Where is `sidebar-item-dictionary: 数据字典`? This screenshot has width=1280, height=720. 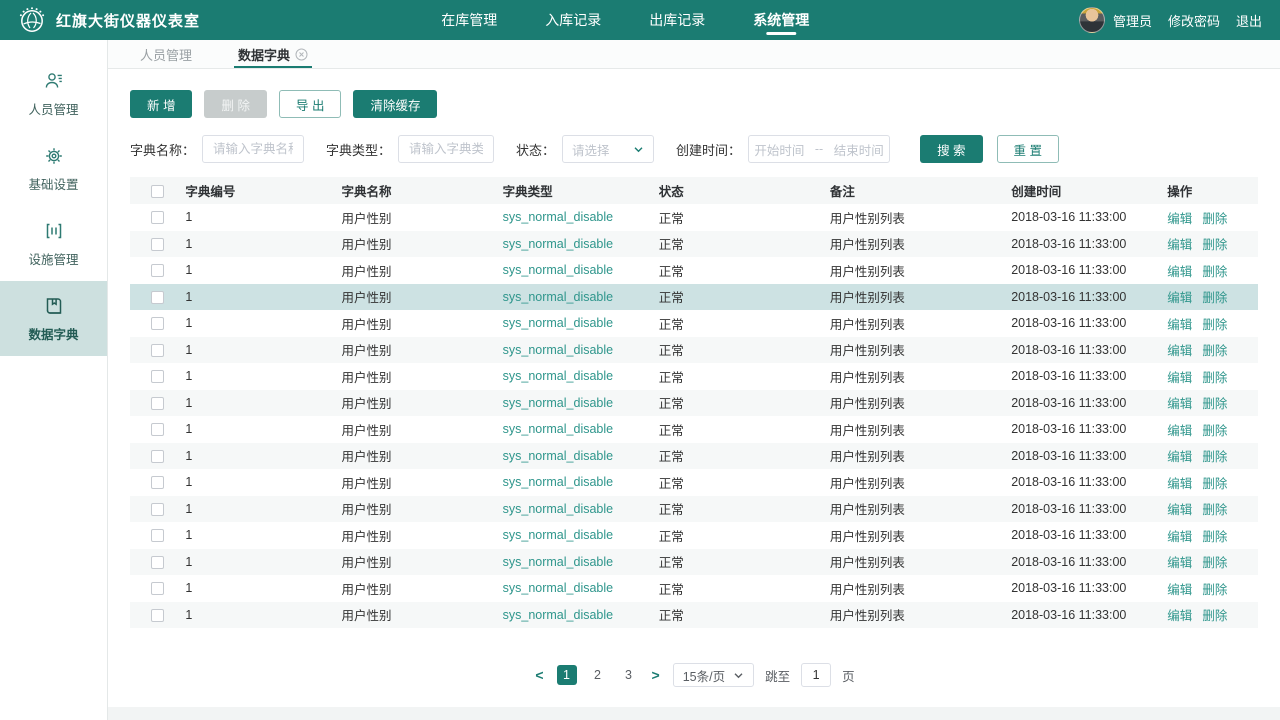 sidebar-item-dictionary: 数据字典 is located at coordinates (53, 318).